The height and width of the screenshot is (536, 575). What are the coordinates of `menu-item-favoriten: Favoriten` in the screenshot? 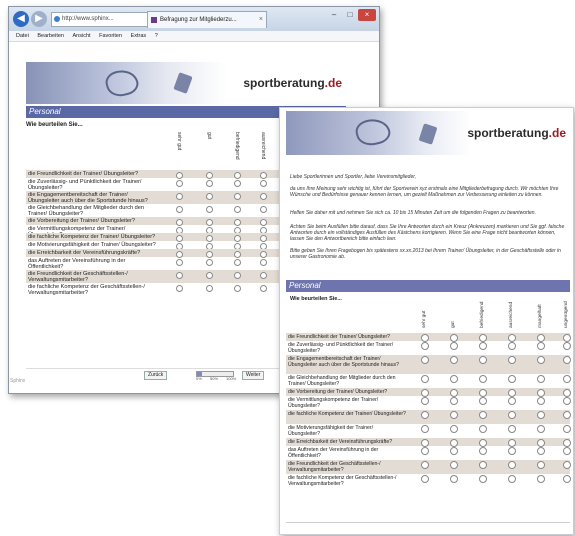 It's located at (110, 36).